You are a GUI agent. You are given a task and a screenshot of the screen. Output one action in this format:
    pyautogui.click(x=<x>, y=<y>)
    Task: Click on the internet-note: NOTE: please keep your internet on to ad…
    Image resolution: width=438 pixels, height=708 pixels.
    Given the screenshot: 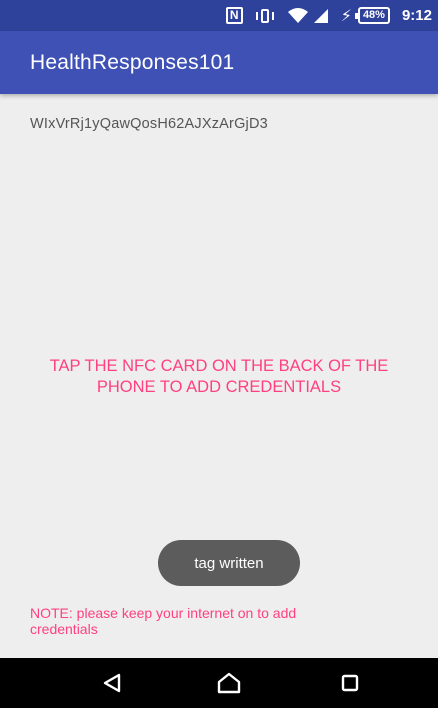 What is the action you would take?
    pyautogui.click(x=220, y=621)
    